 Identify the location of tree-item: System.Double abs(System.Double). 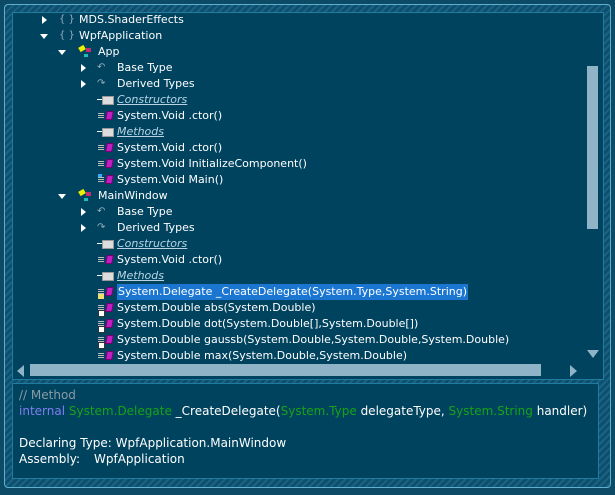
(298, 308).